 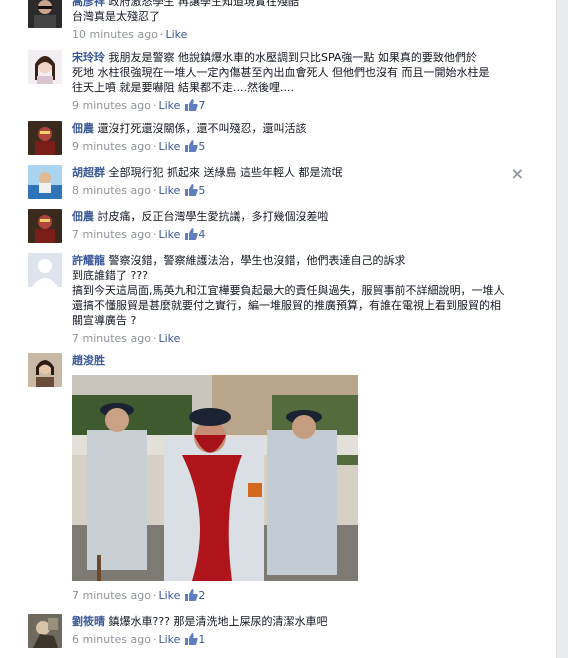 I want to click on comment-meta: 9 minutes ago · Like 7, so click(x=138, y=105).